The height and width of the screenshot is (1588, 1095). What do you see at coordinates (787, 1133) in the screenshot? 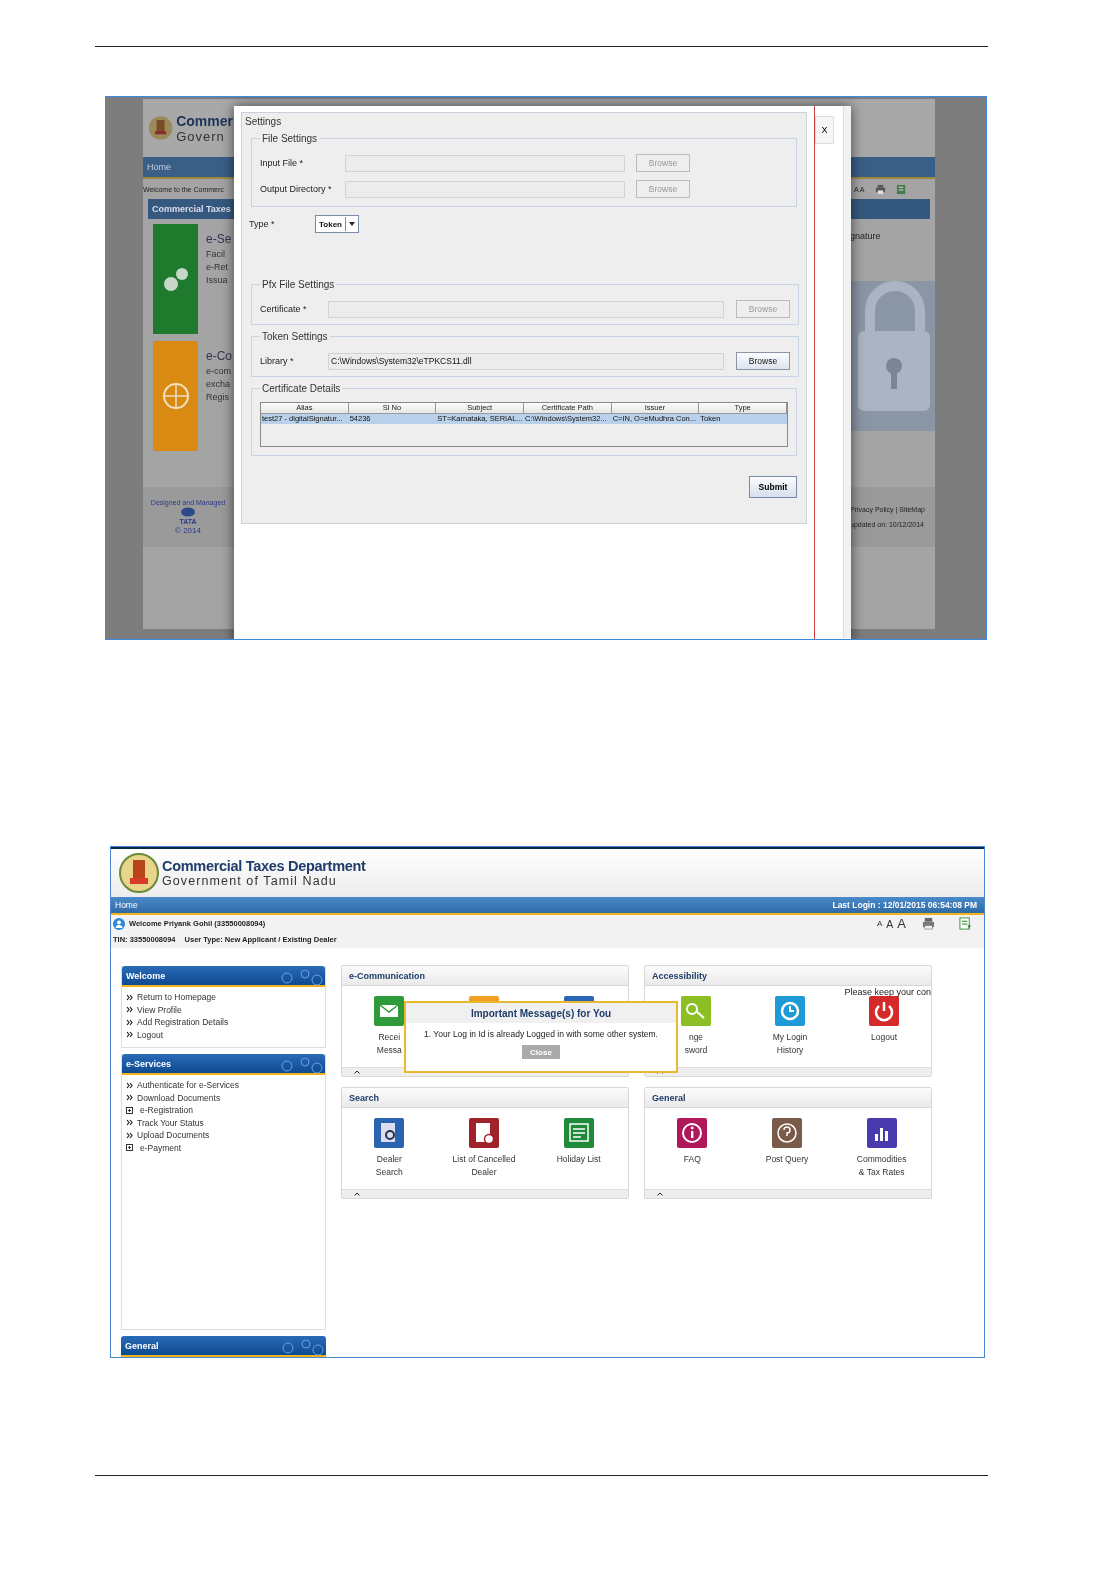
I see `question-icon` at bounding box center [787, 1133].